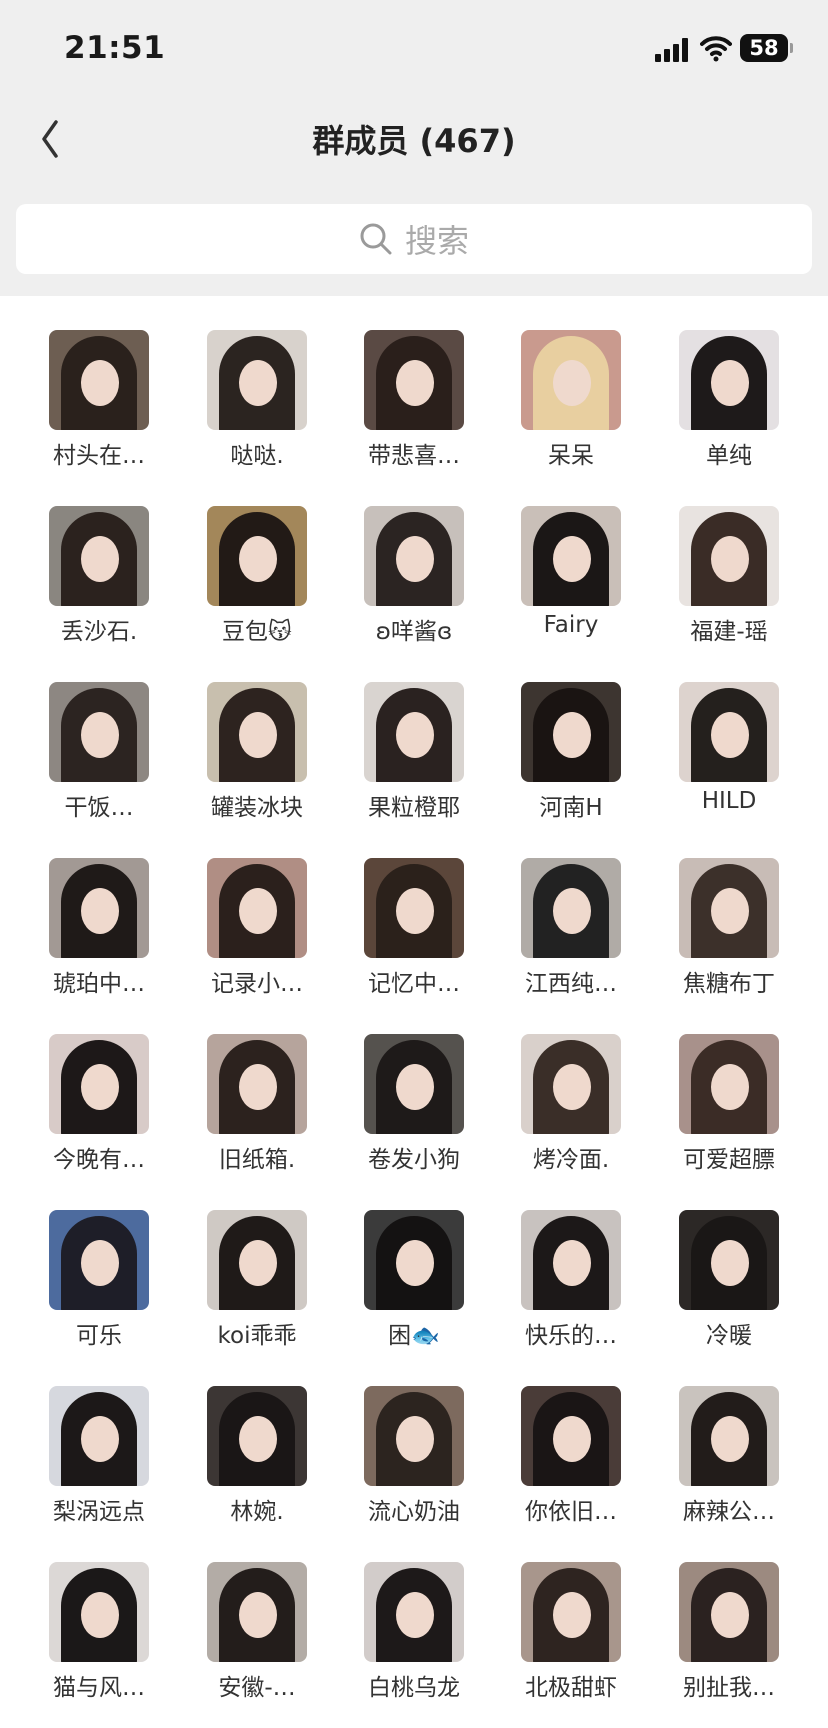 The height and width of the screenshot is (1728, 828). I want to click on member-item: 困🐟, so click(414, 1270).